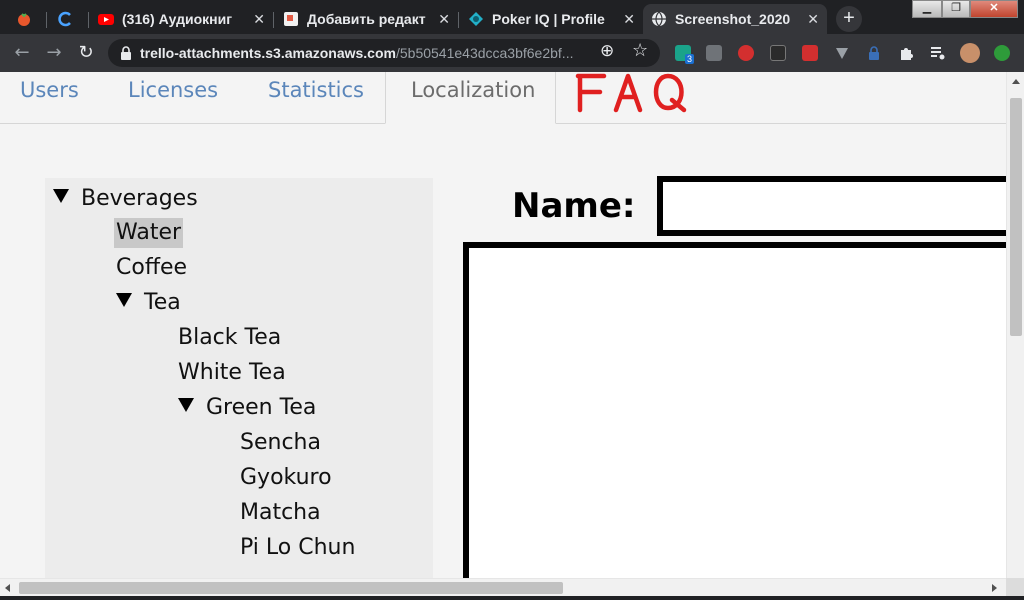 The height and width of the screenshot is (600, 1024). Describe the element at coordinates (810, 53) in the screenshot. I see `video-extension-icon` at that location.